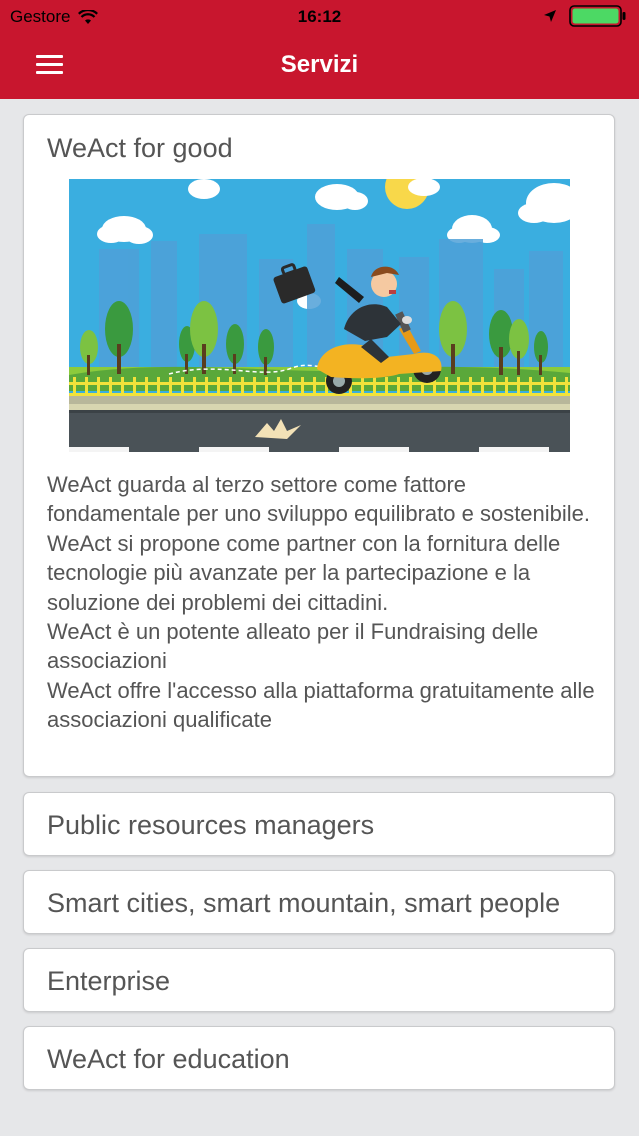 The width and height of the screenshot is (639, 1136). Describe the element at coordinates (319, 1058) in the screenshot. I see `service-card-education: WeAct for education` at that location.